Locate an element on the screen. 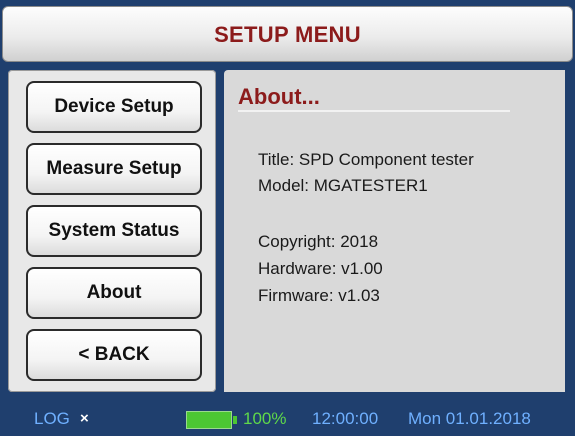 Image resolution: width=575 pixels, height=436 pixels. battery-level: 100% is located at coordinates (265, 418).